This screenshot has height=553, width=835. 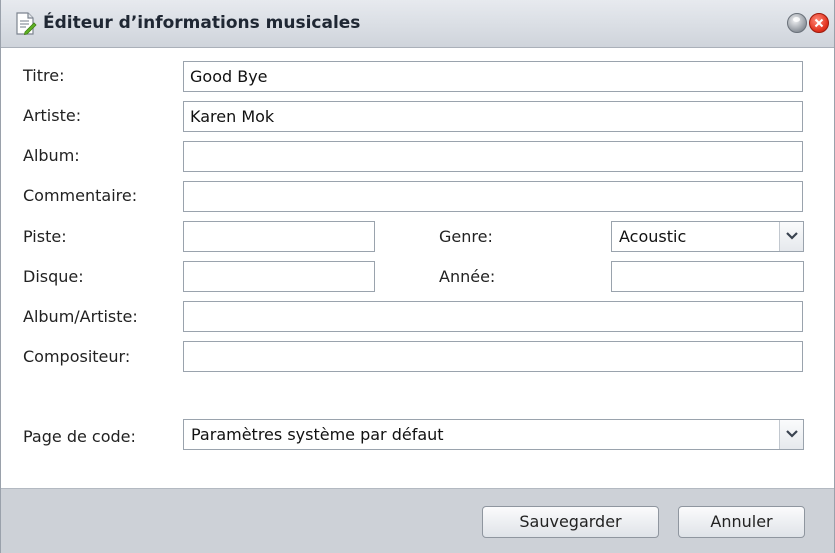 I want to click on artiste-input: Karen Mok, so click(x=493, y=116).